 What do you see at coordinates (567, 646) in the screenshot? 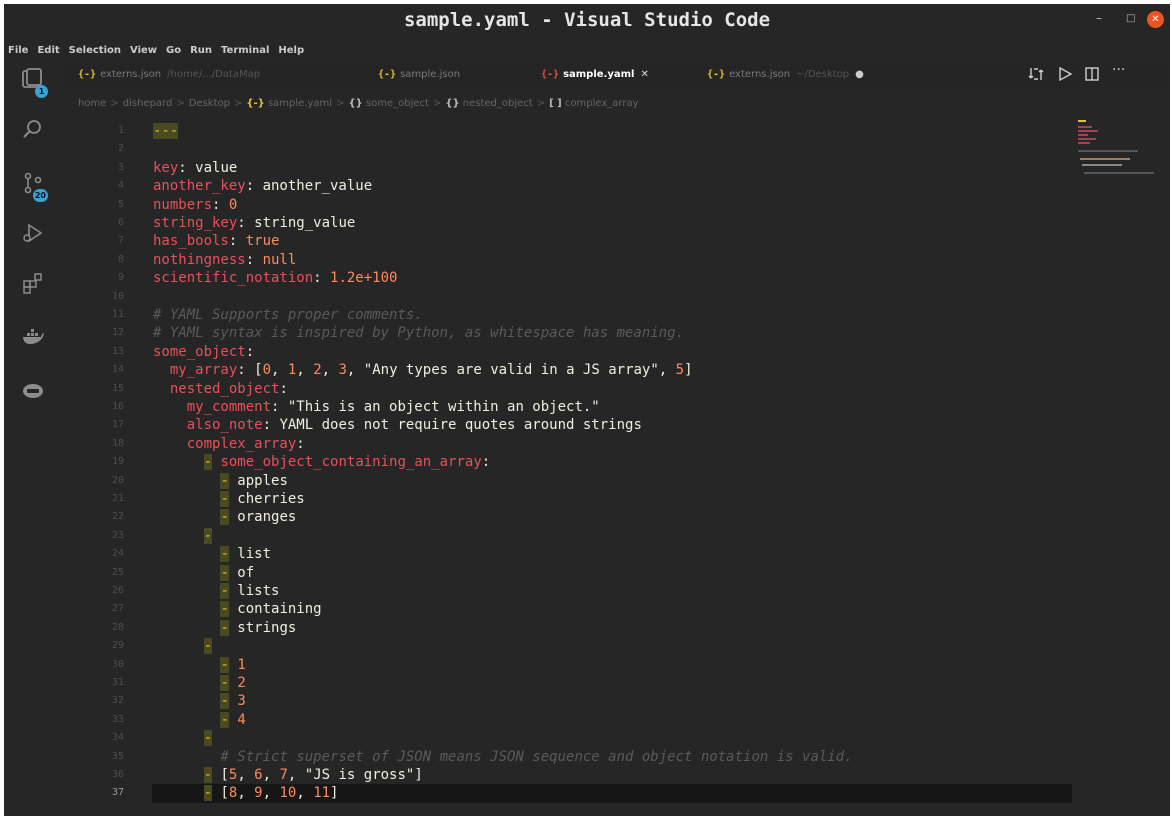
I see `code-line: 29 -` at bounding box center [567, 646].